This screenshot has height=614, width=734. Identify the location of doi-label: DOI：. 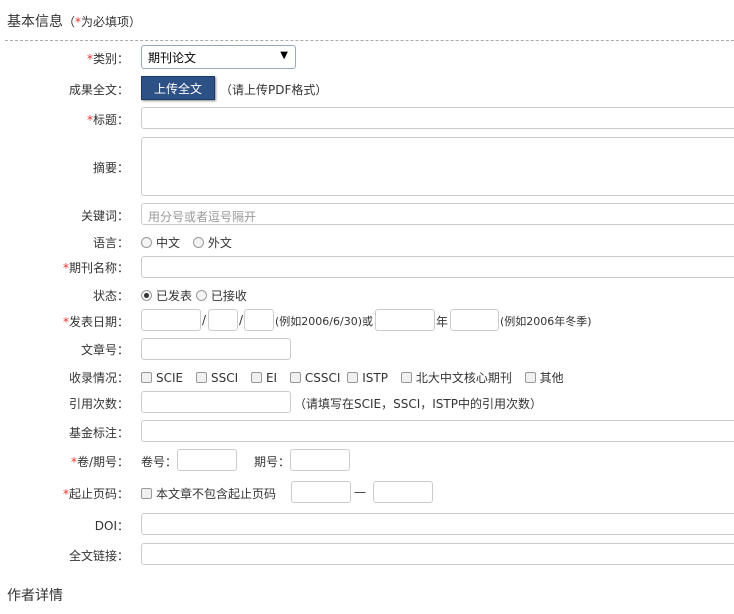
(111, 526).